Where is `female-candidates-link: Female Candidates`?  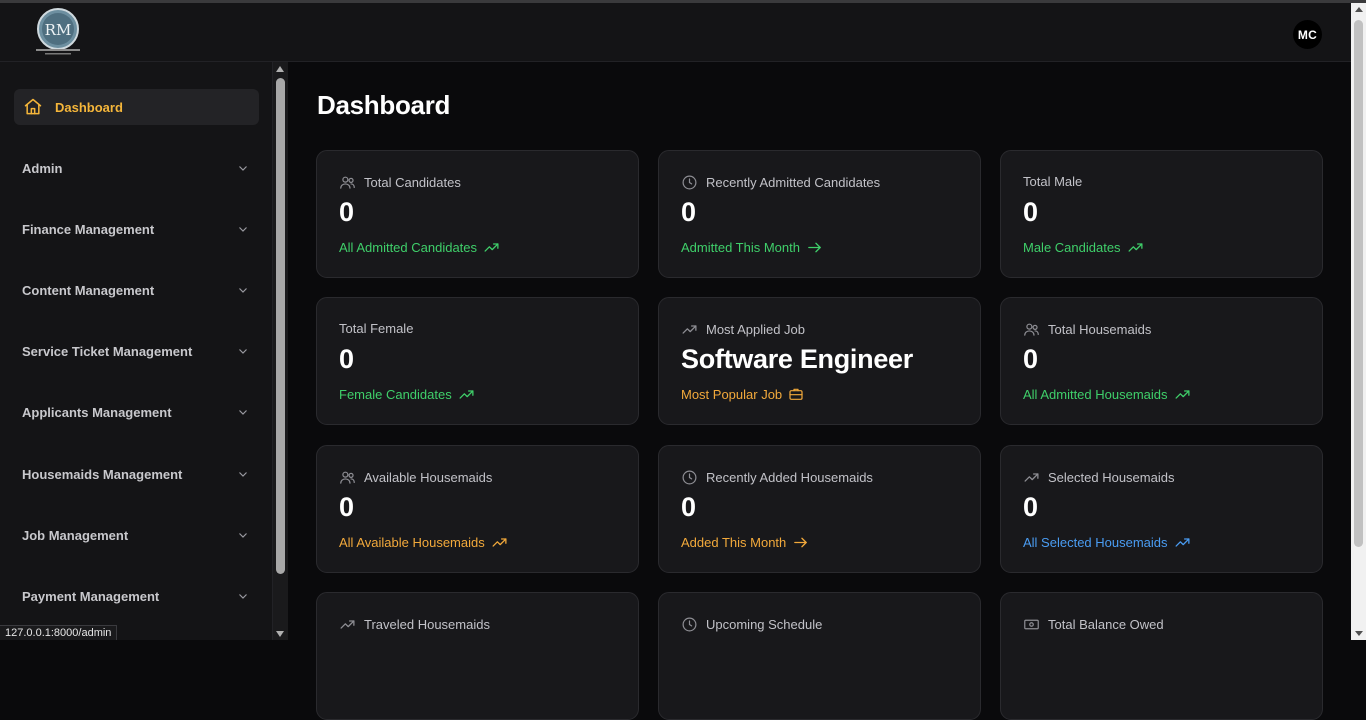 female-candidates-link: Female Candidates is located at coordinates (407, 394).